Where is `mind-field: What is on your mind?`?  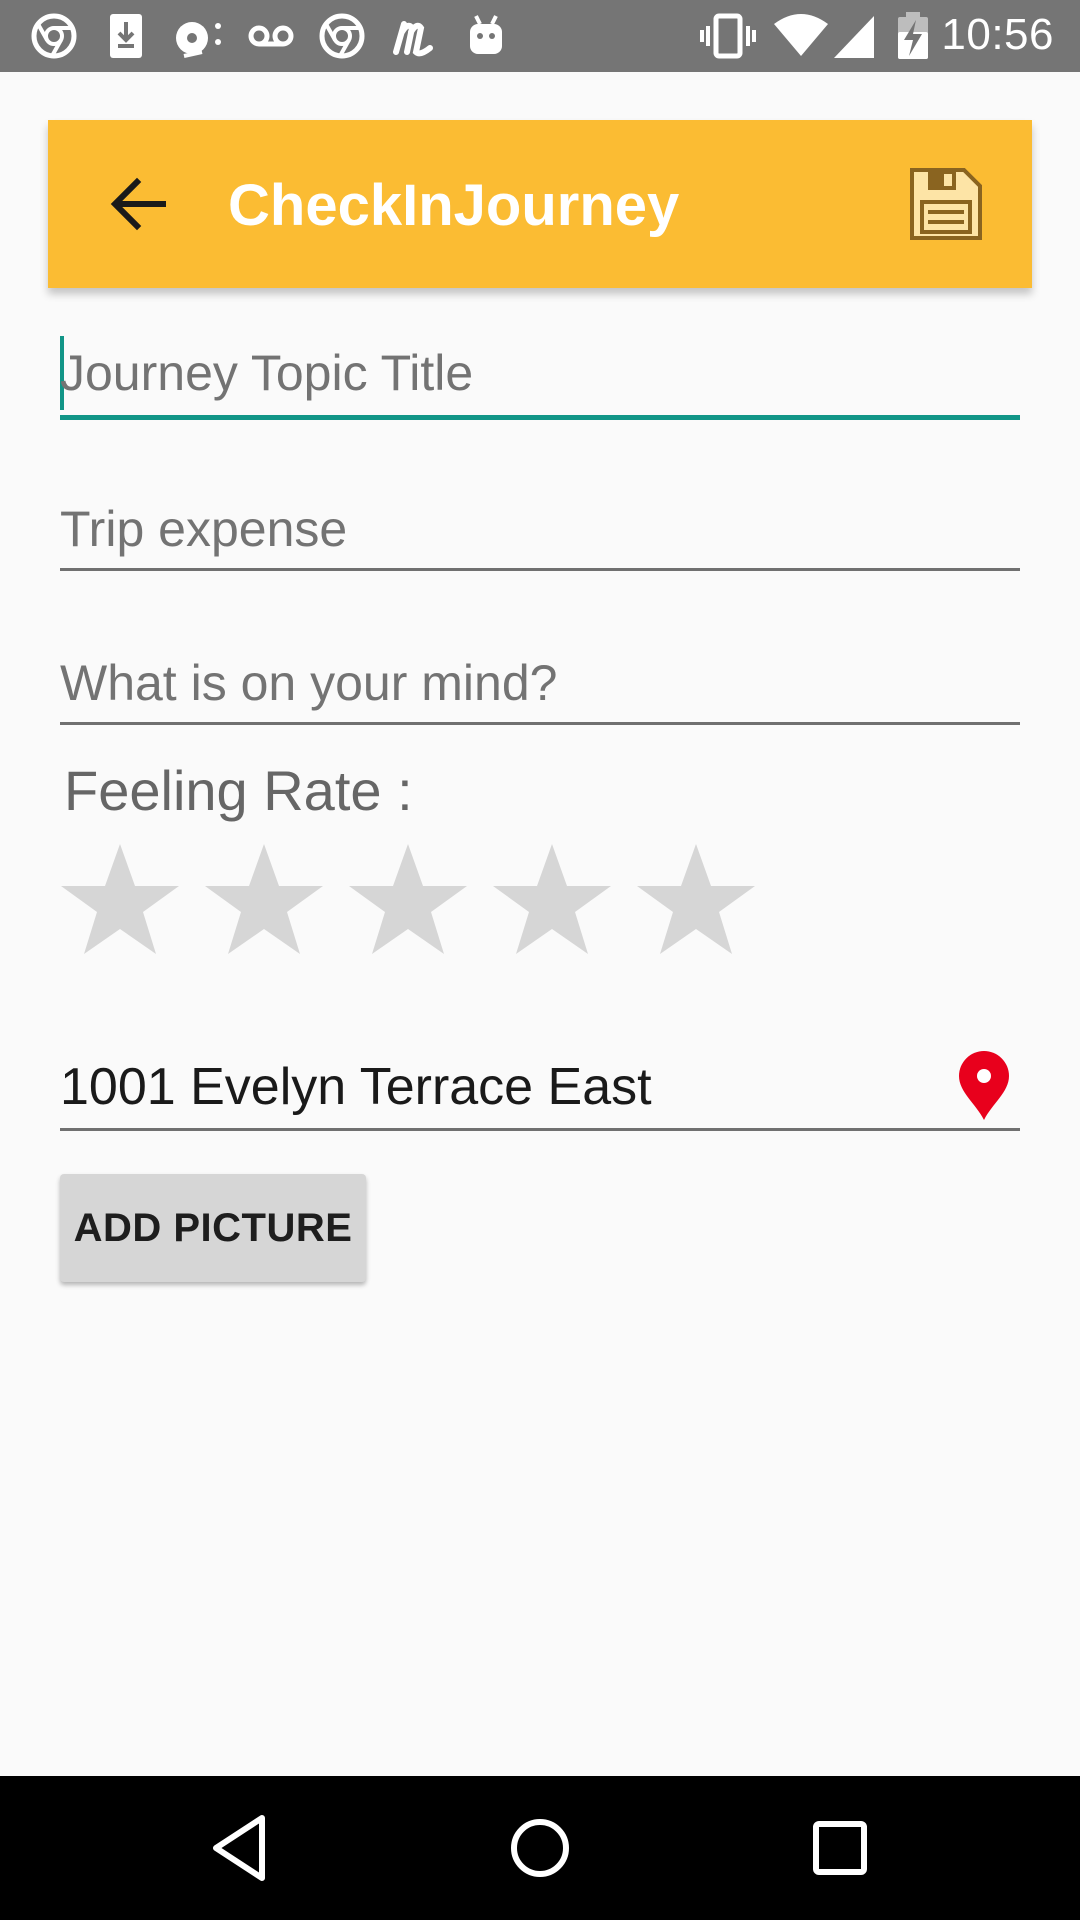 mind-field: What is on your mind? is located at coordinates (540, 686).